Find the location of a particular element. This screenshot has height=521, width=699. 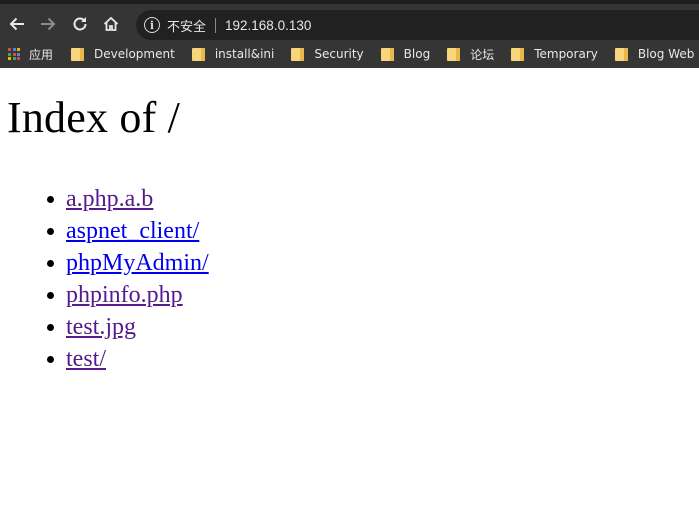

reload-icon is located at coordinates (80, 24).